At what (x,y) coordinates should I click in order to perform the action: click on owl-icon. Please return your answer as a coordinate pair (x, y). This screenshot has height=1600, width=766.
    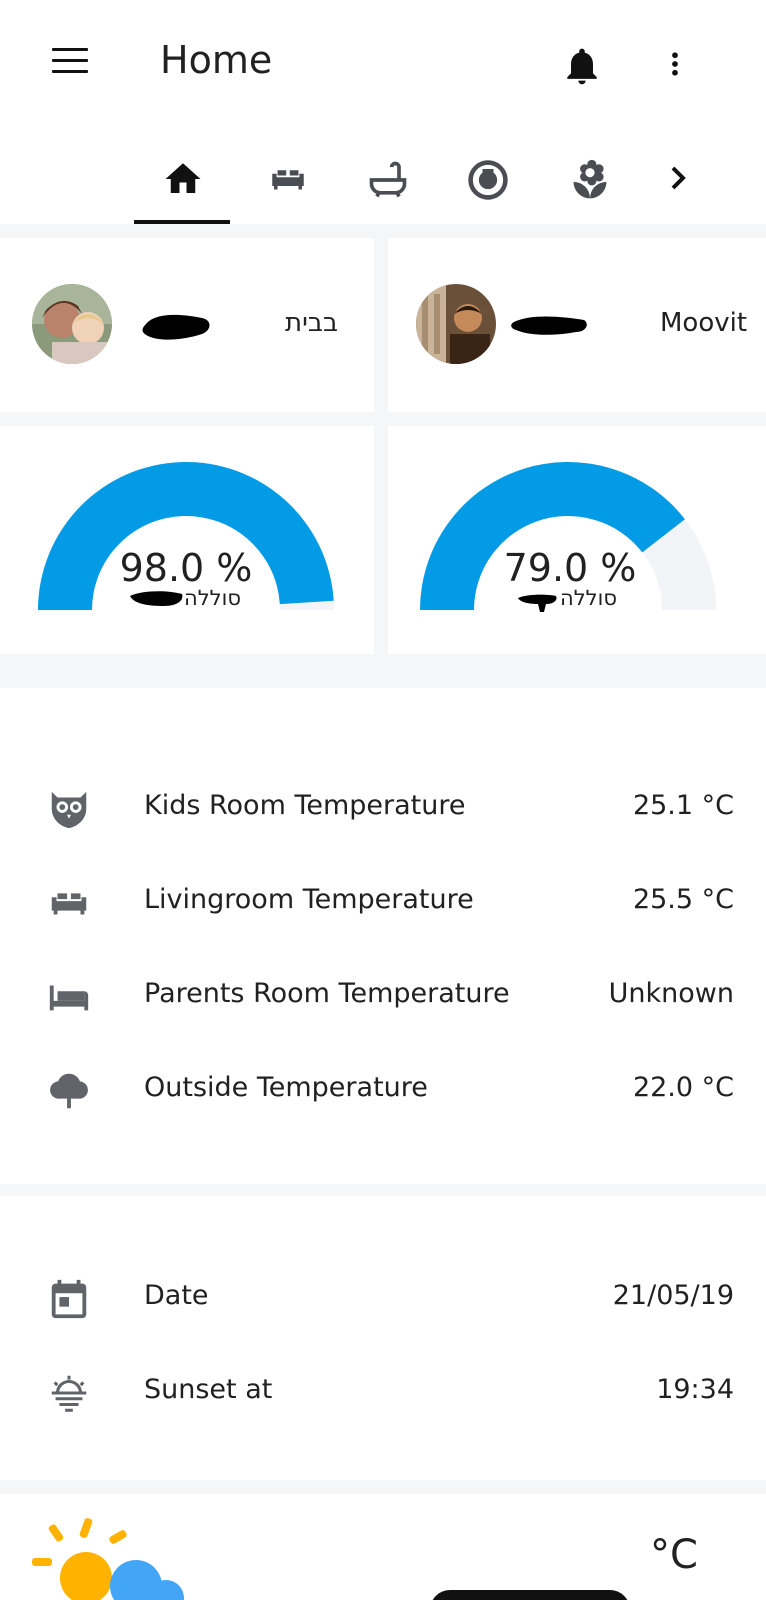
    Looking at the image, I should click on (69, 810).